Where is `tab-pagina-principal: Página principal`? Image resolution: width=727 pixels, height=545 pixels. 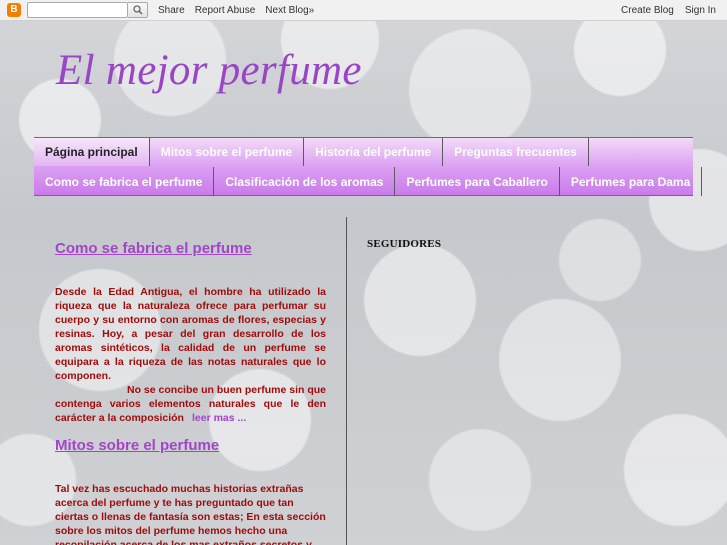 tab-pagina-principal: Página principal is located at coordinates (92, 152).